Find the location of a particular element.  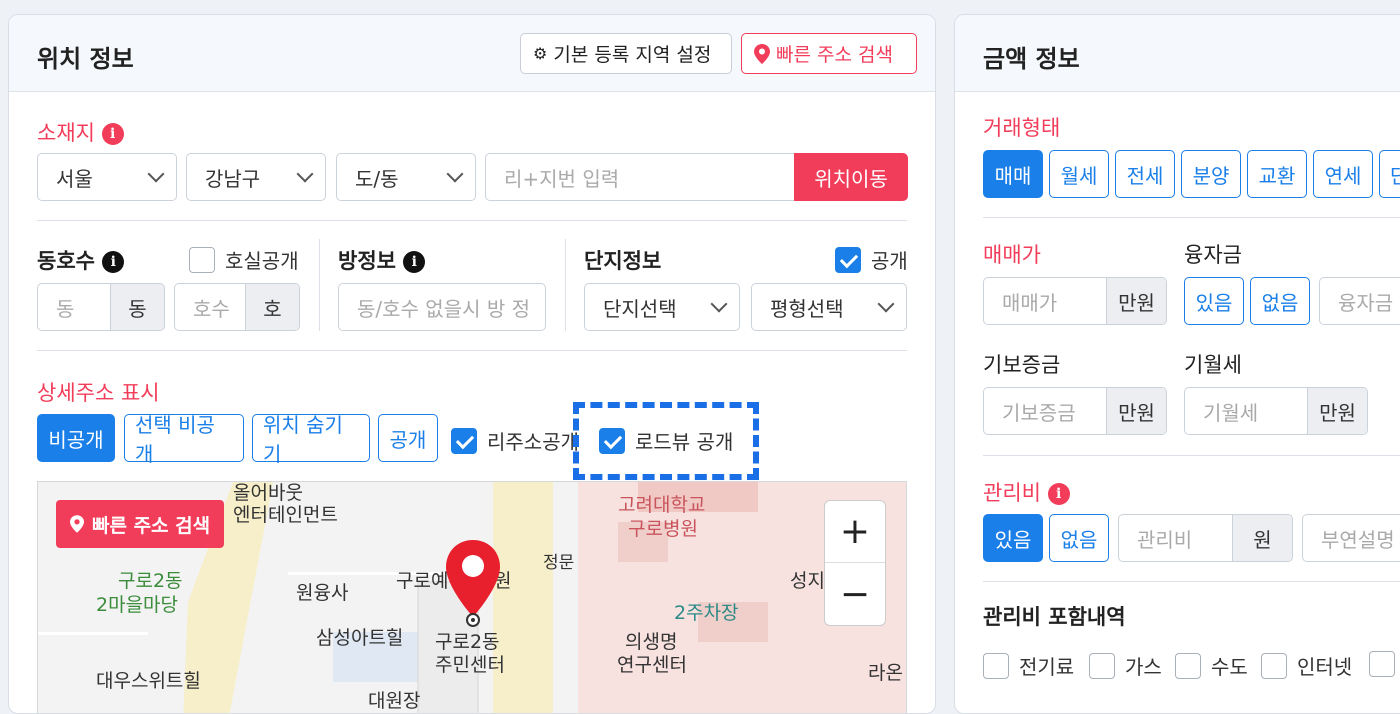

location-marker-icon is located at coordinates (473, 583).